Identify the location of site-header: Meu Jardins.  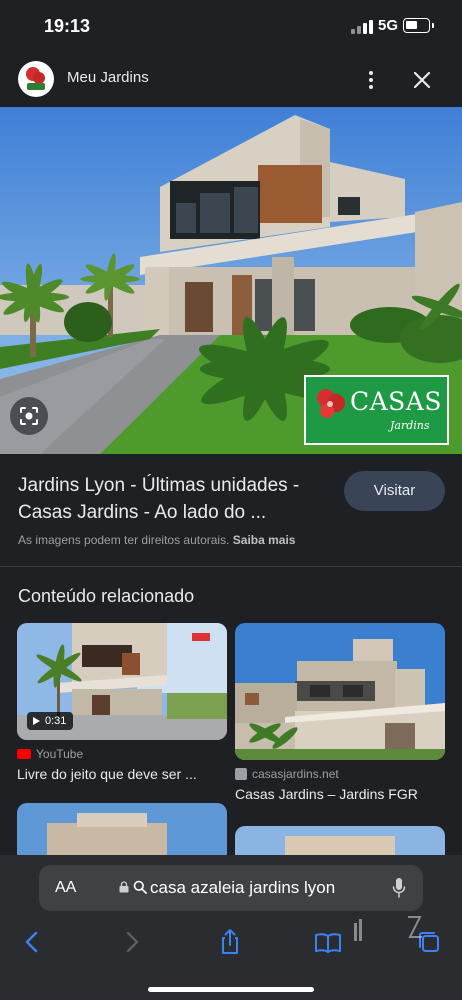
(231, 80).